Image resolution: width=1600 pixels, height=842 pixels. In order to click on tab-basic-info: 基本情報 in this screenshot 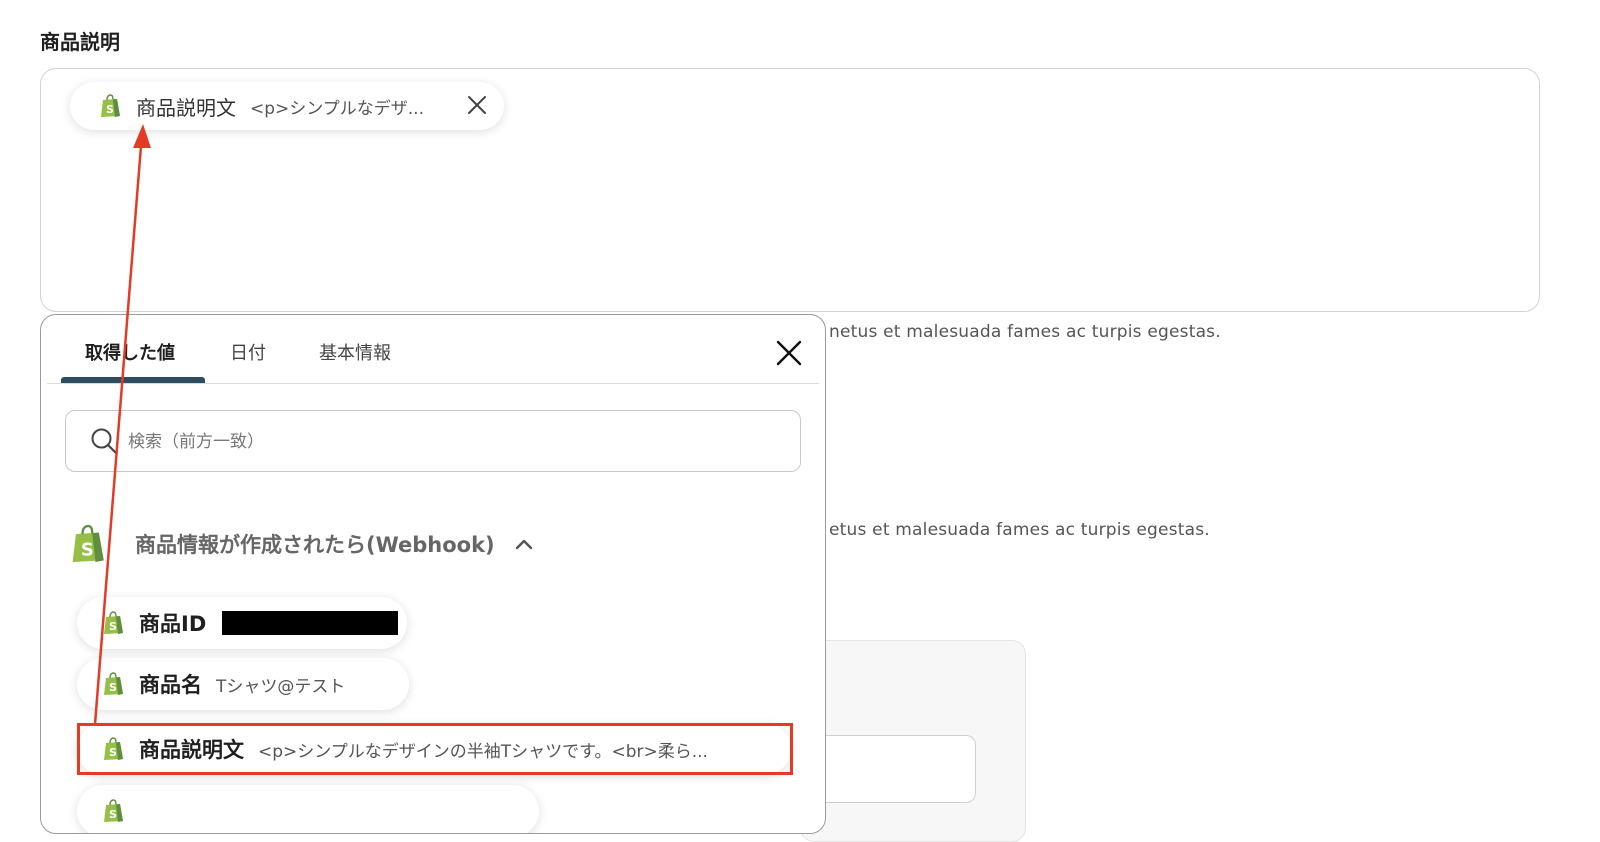, I will do `click(355, 352)`.